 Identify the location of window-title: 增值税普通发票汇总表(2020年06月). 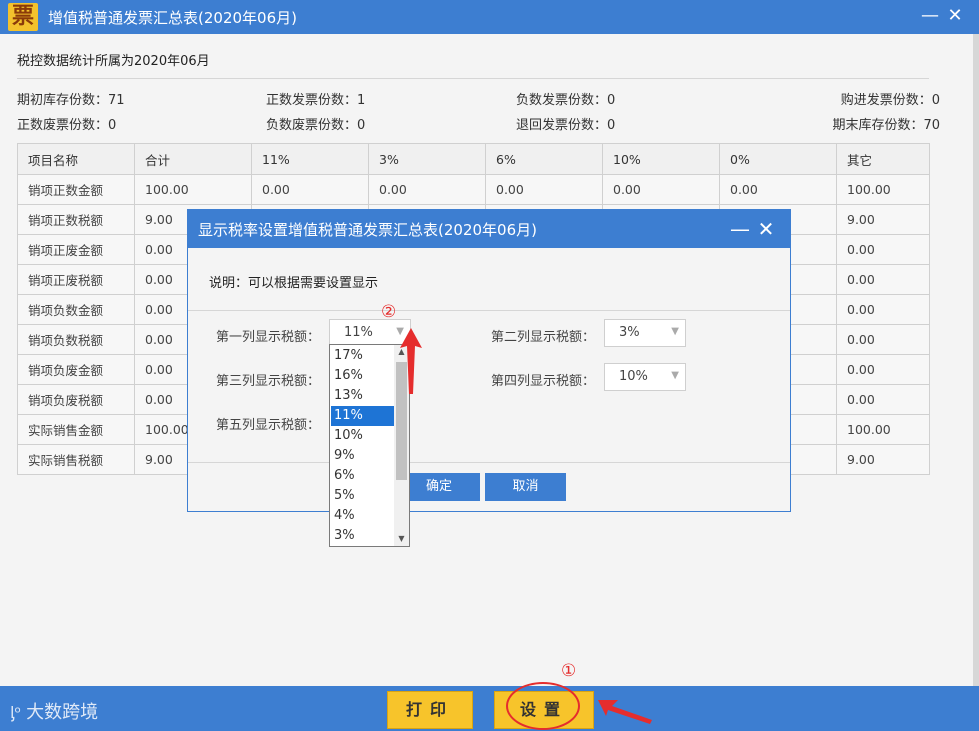
(172, 18).